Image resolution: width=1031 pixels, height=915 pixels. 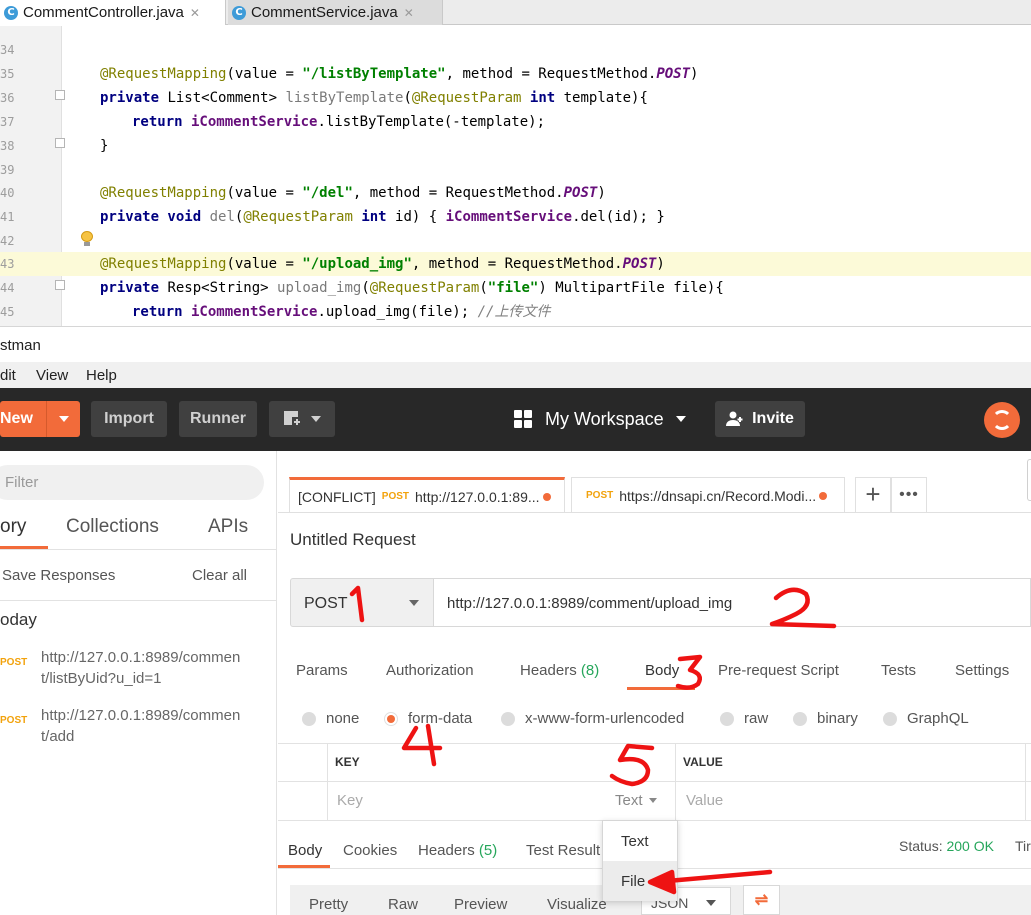 I want to click on response-tab-body: Body, so click(x=305, y=850).